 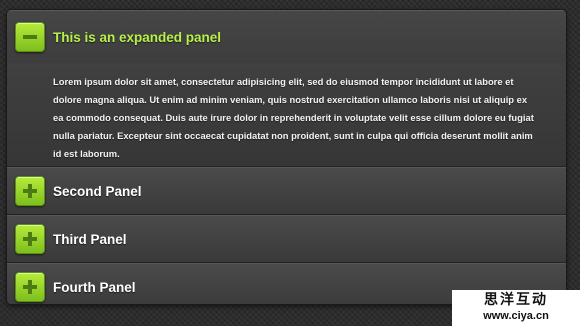 I want to click on panel-second: Second Panel, so click(x=286, y=191).